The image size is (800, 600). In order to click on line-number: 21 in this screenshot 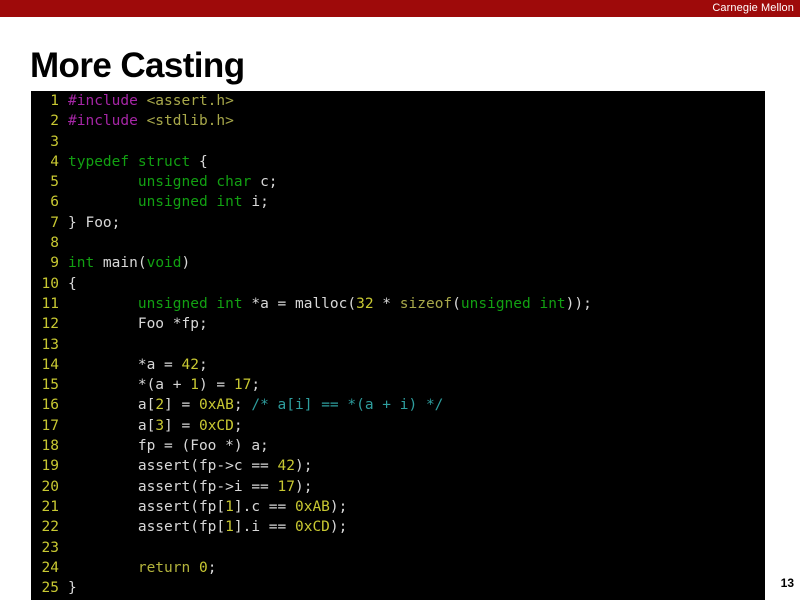, I will do `click(50, 506)`.